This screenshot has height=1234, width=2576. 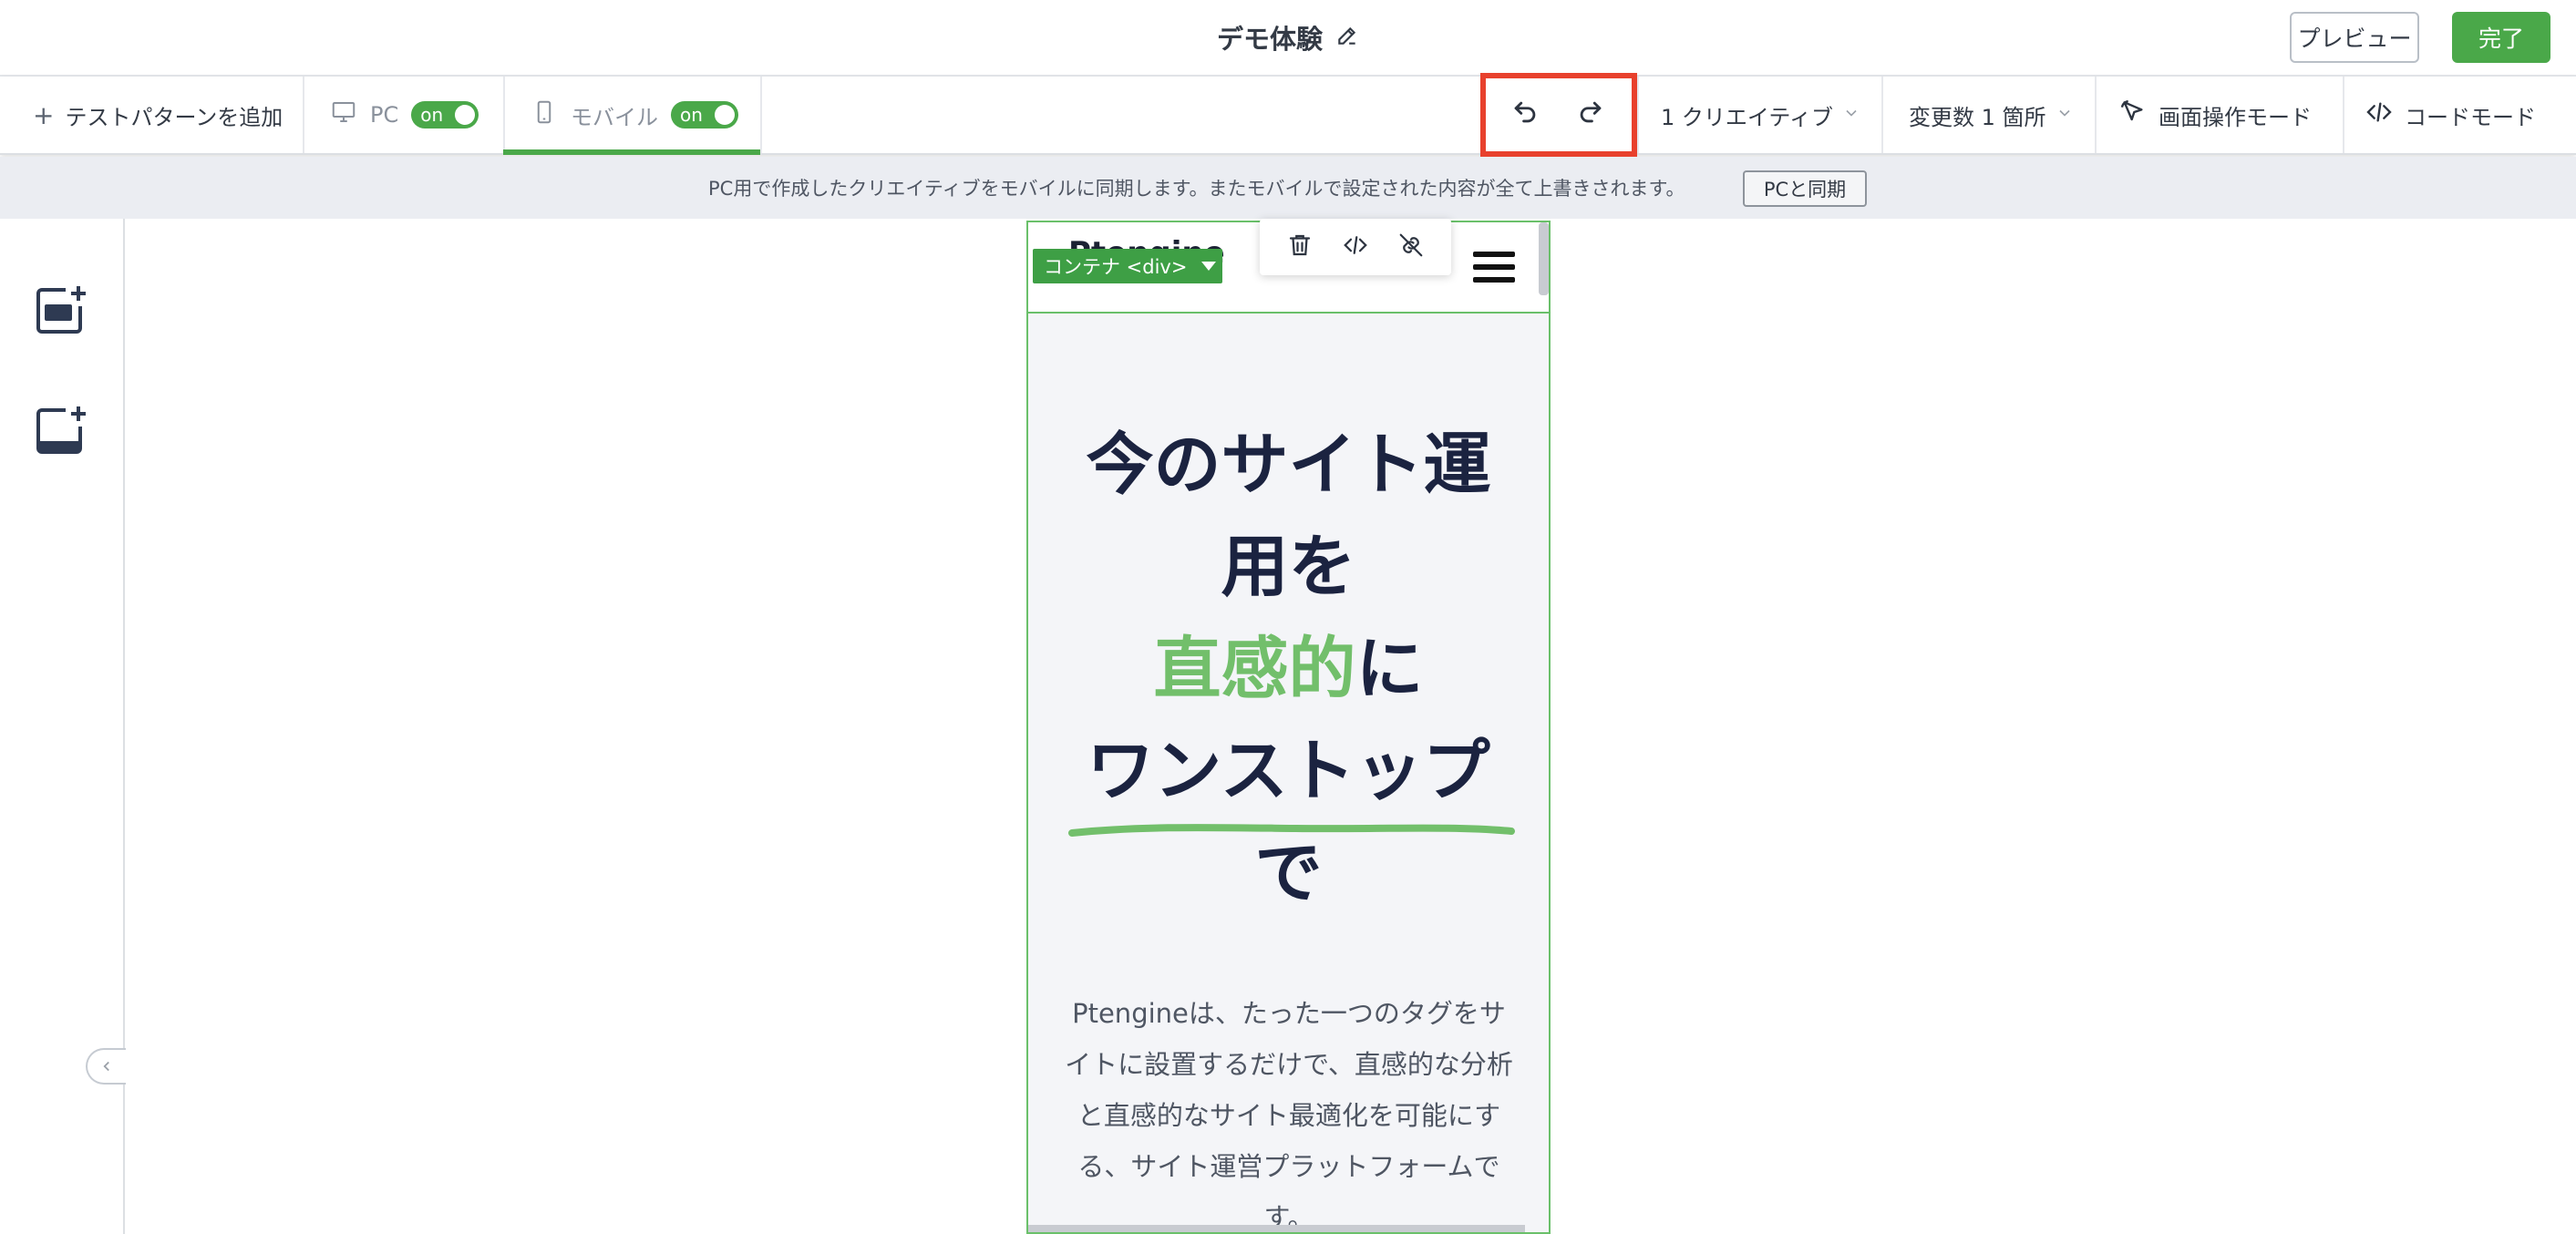 What do you see at coordinates (1494, 267) in the screenshot?
I see `hamburger-menu-icon` at bounding box center [1494, 267].